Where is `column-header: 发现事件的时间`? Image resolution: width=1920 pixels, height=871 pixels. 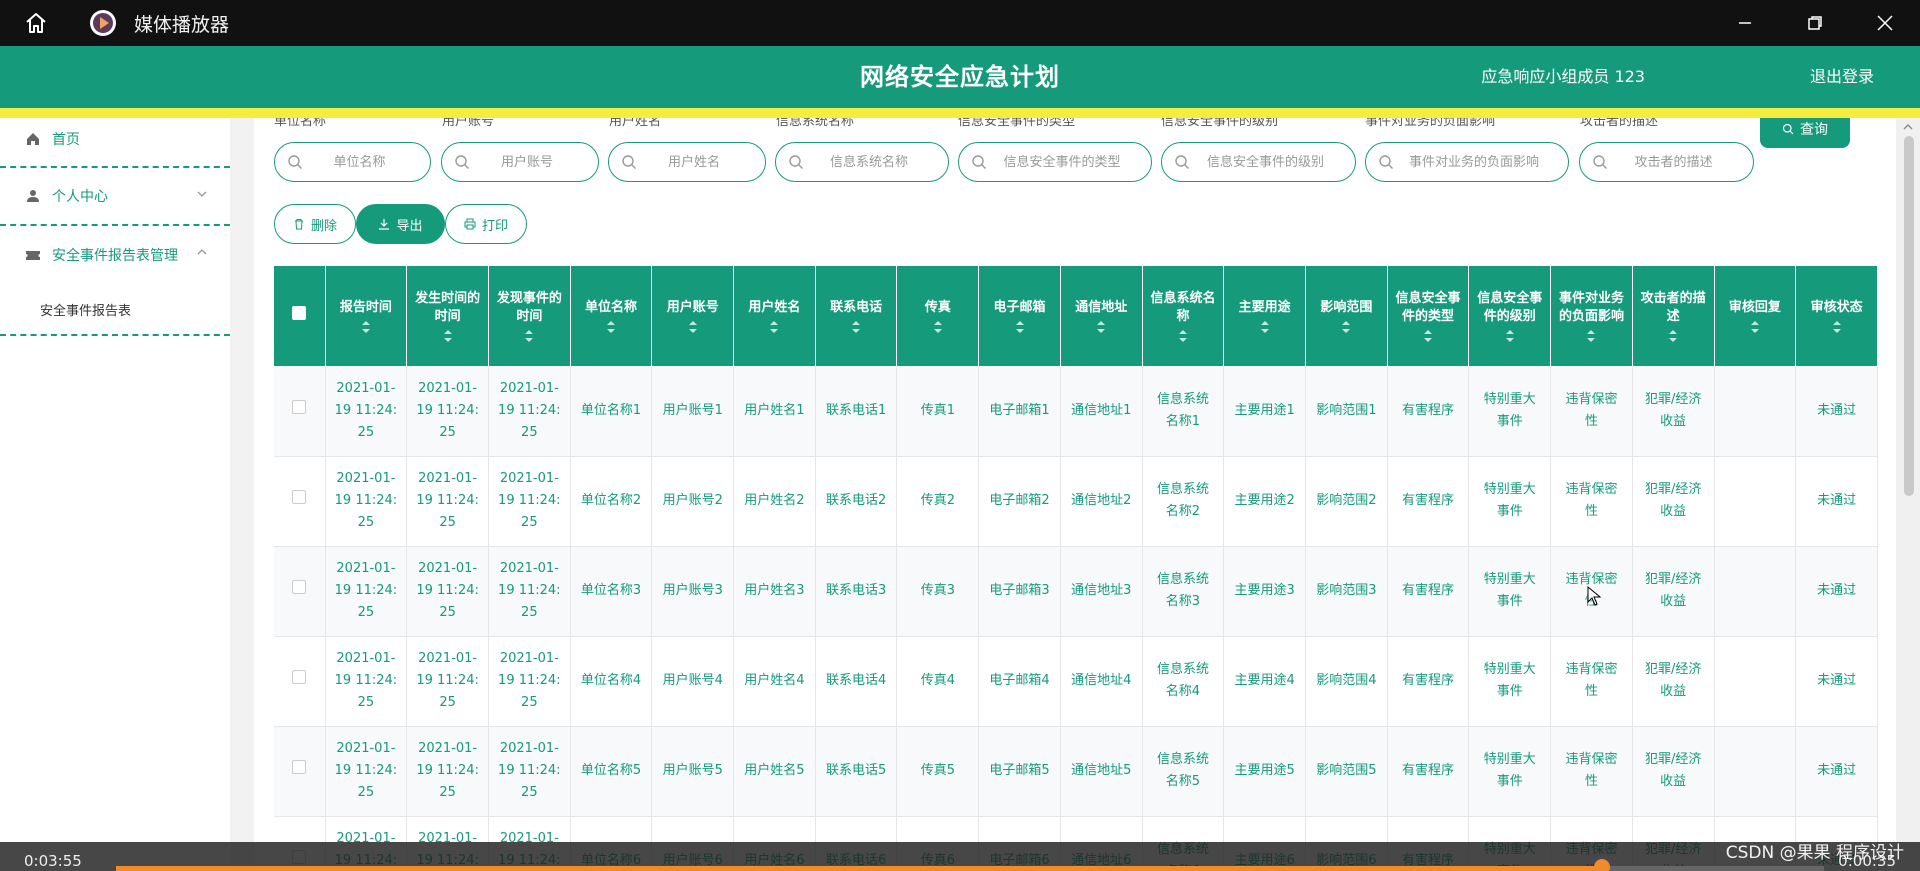
column-header: 发现事件的时间 is located at coordinates (529, 316).